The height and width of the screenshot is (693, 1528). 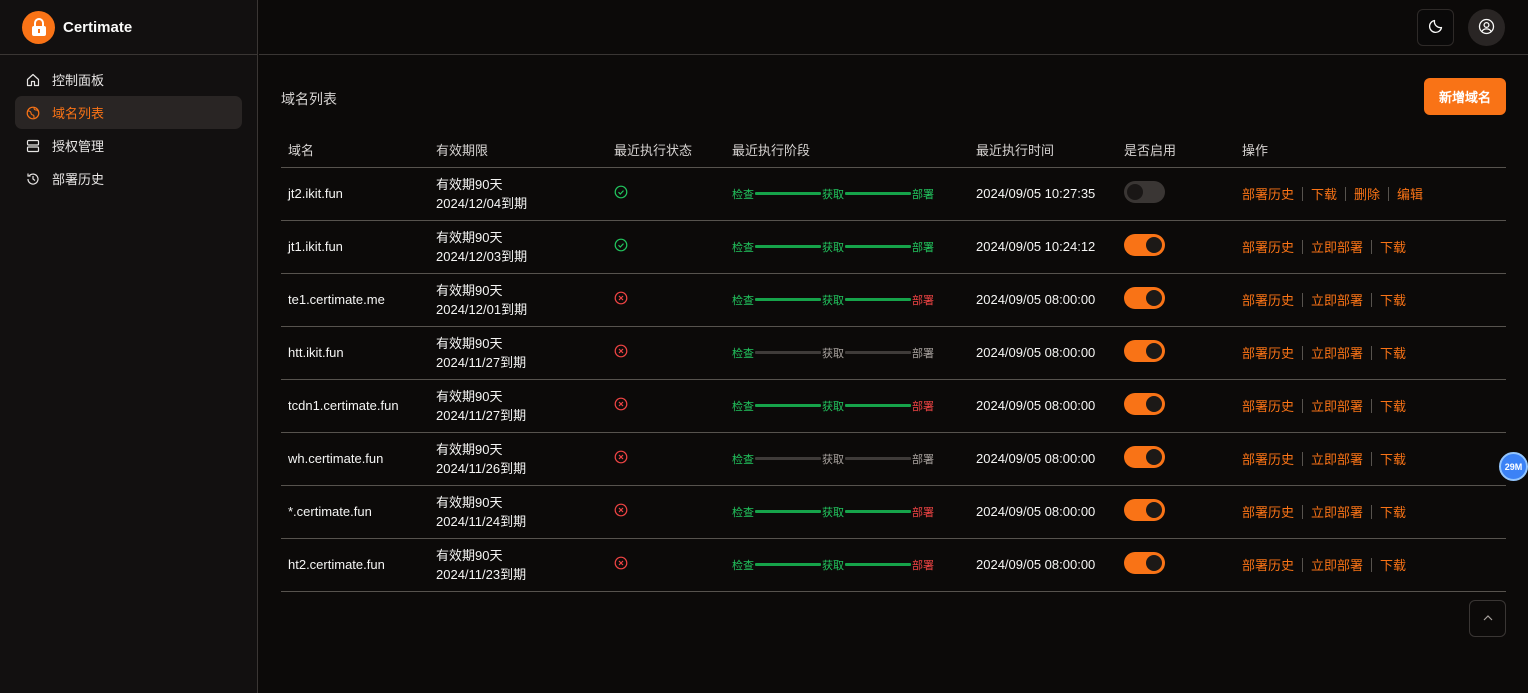 I want to click on expire-date: 2024/11/24到期, so click(x=481, y=521).